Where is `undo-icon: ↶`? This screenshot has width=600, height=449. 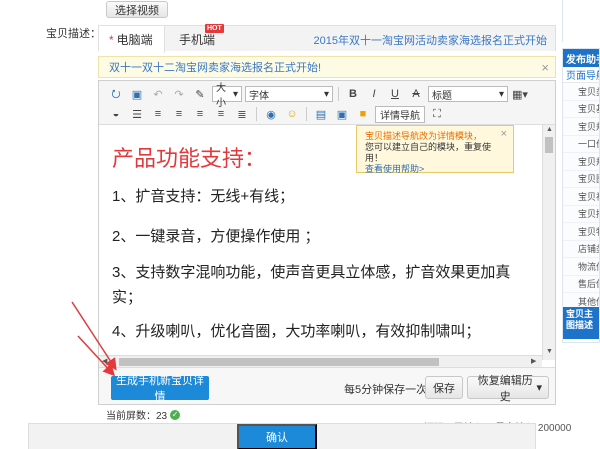
undo-icon: ↶ is located at coordinates (158, 94).